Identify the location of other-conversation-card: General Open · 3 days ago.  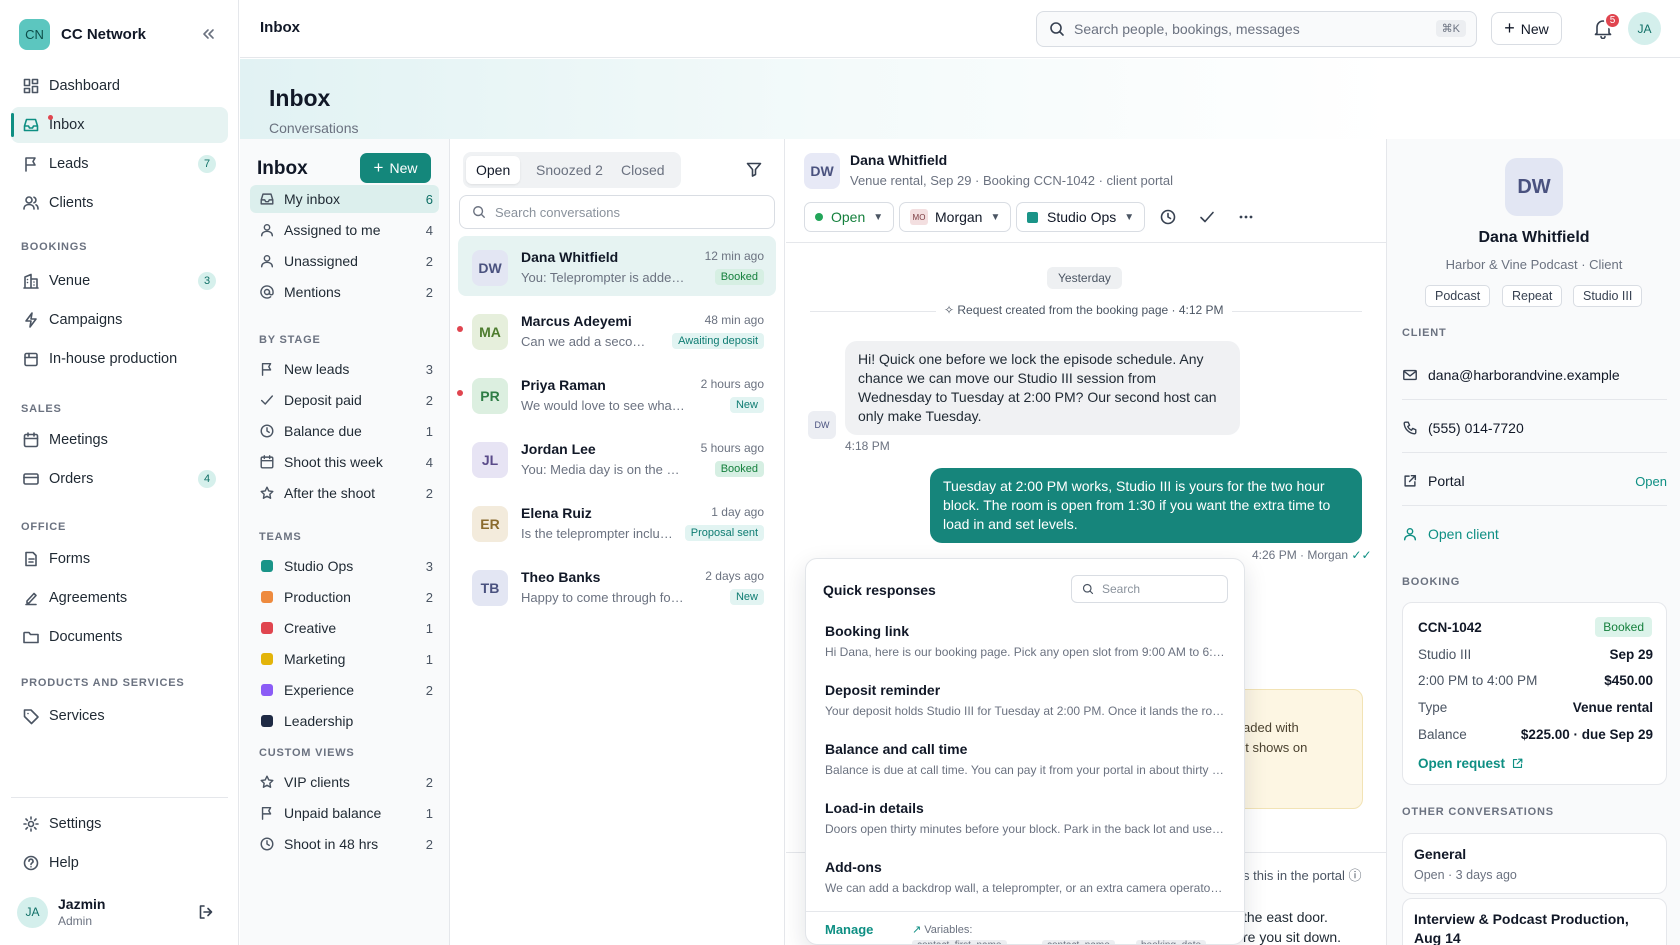
(1534, 863).